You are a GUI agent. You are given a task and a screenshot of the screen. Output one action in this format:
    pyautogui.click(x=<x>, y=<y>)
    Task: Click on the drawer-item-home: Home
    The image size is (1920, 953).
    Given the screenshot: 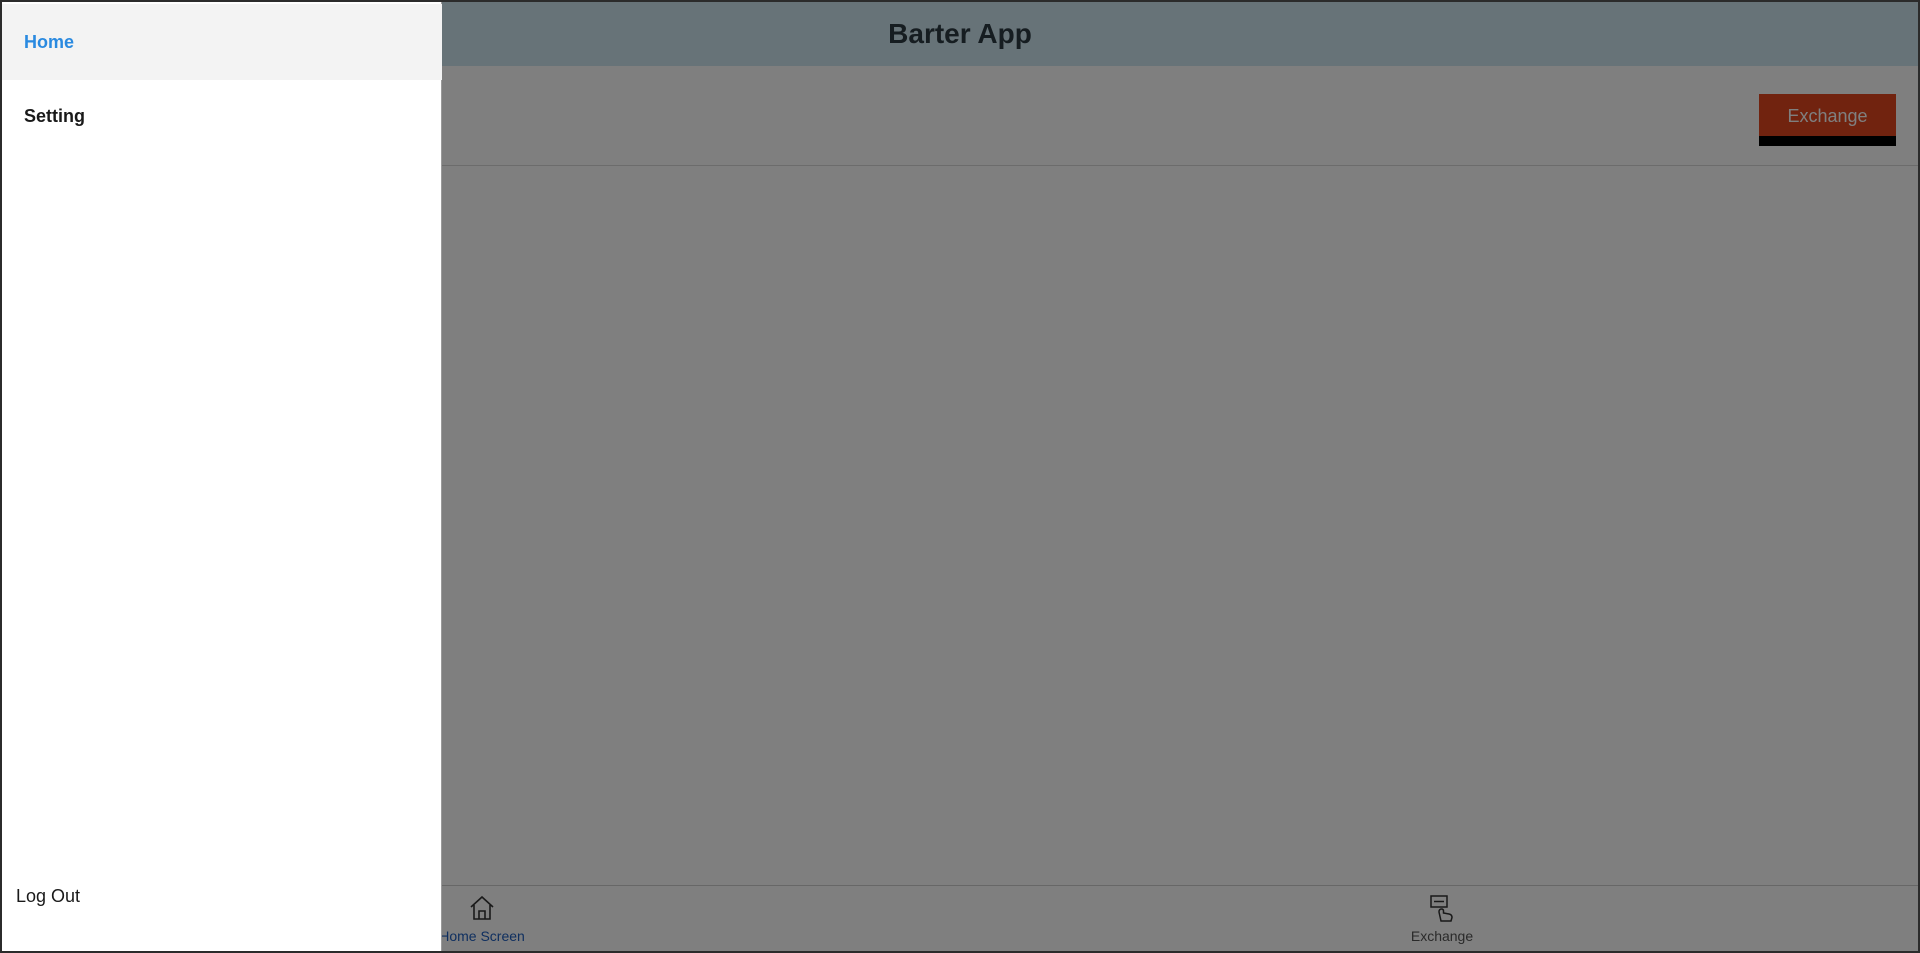 What is the action you would take?
    pyautogui.click(x=222, y=42)
    